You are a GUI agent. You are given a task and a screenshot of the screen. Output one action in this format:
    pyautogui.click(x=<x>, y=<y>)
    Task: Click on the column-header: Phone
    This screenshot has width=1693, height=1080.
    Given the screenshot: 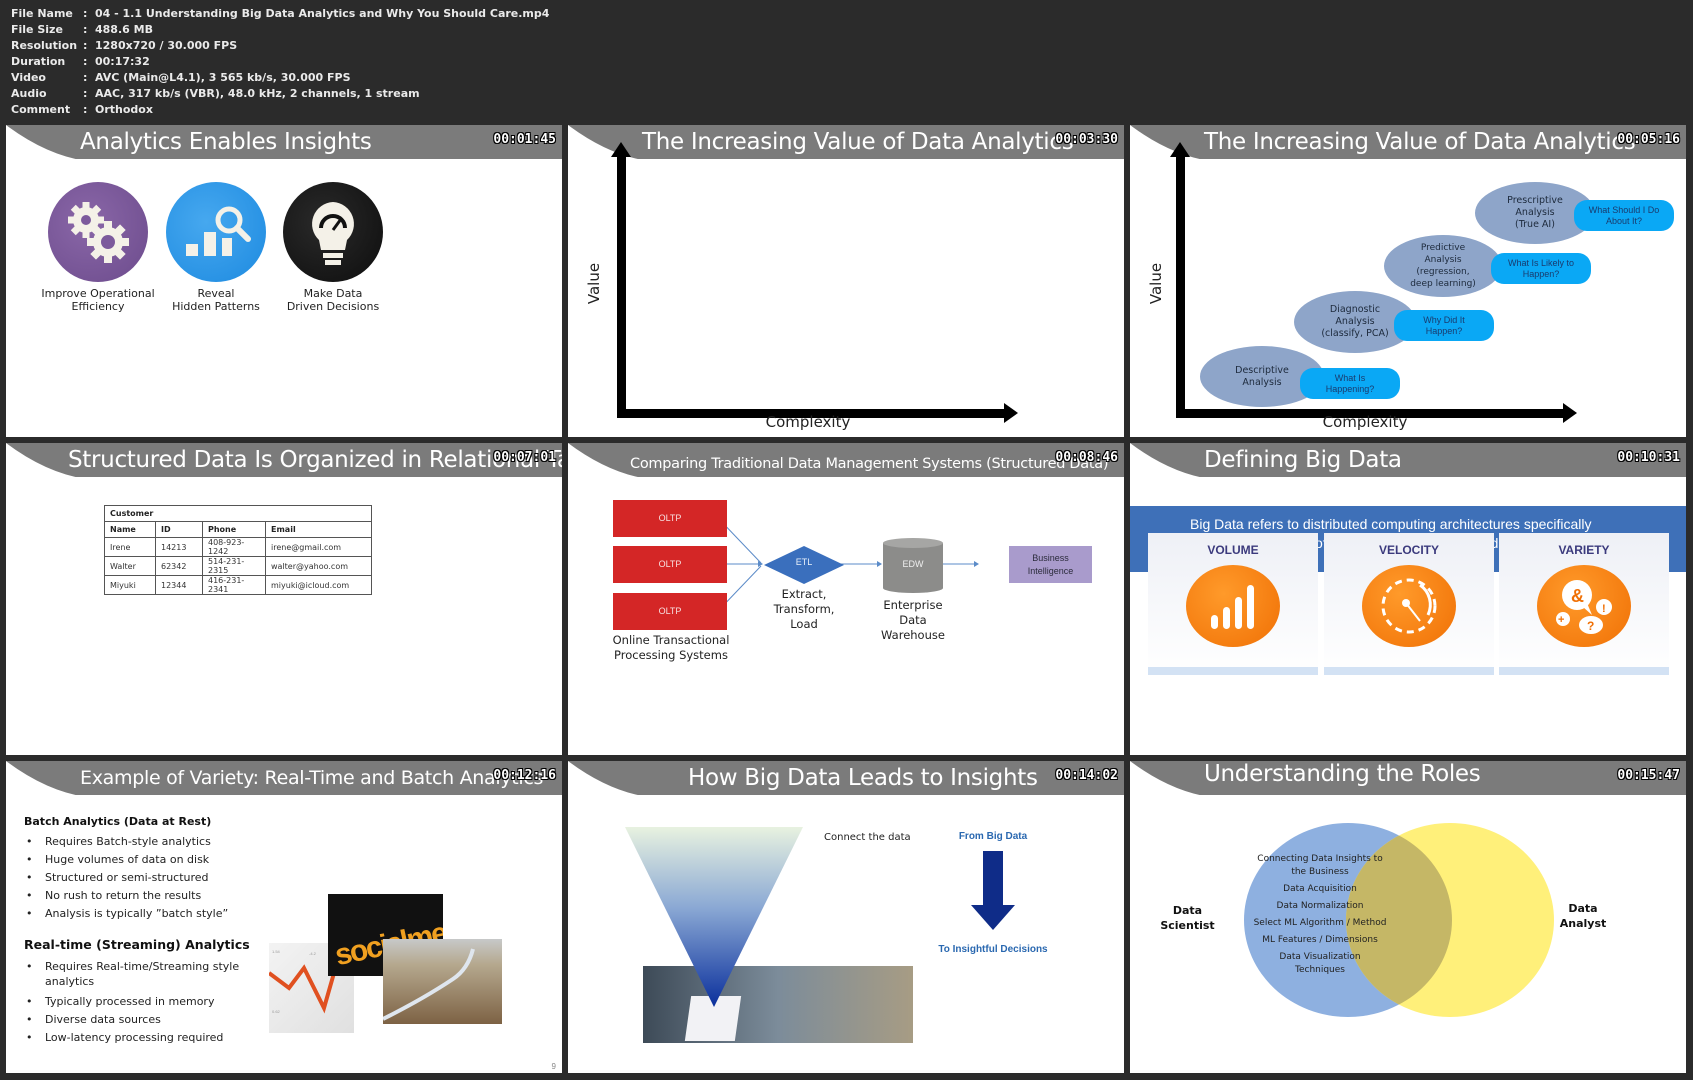 What is the action you would take?
    pyautogui.click(x=234, y=529)
    